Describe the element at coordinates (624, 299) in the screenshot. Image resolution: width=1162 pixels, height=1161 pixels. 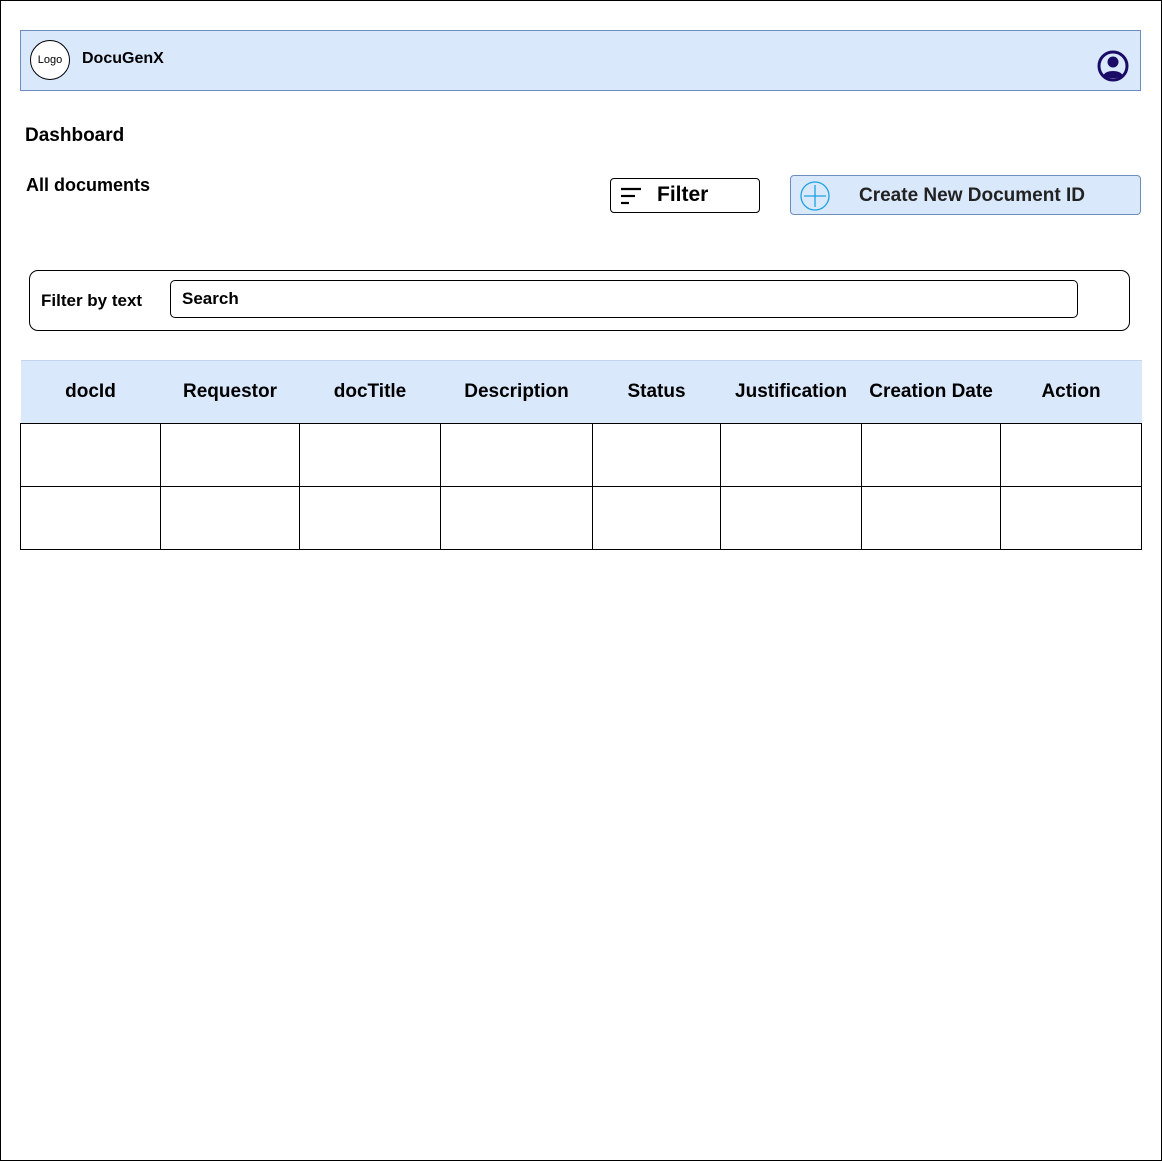
I see `search-input` at that location.